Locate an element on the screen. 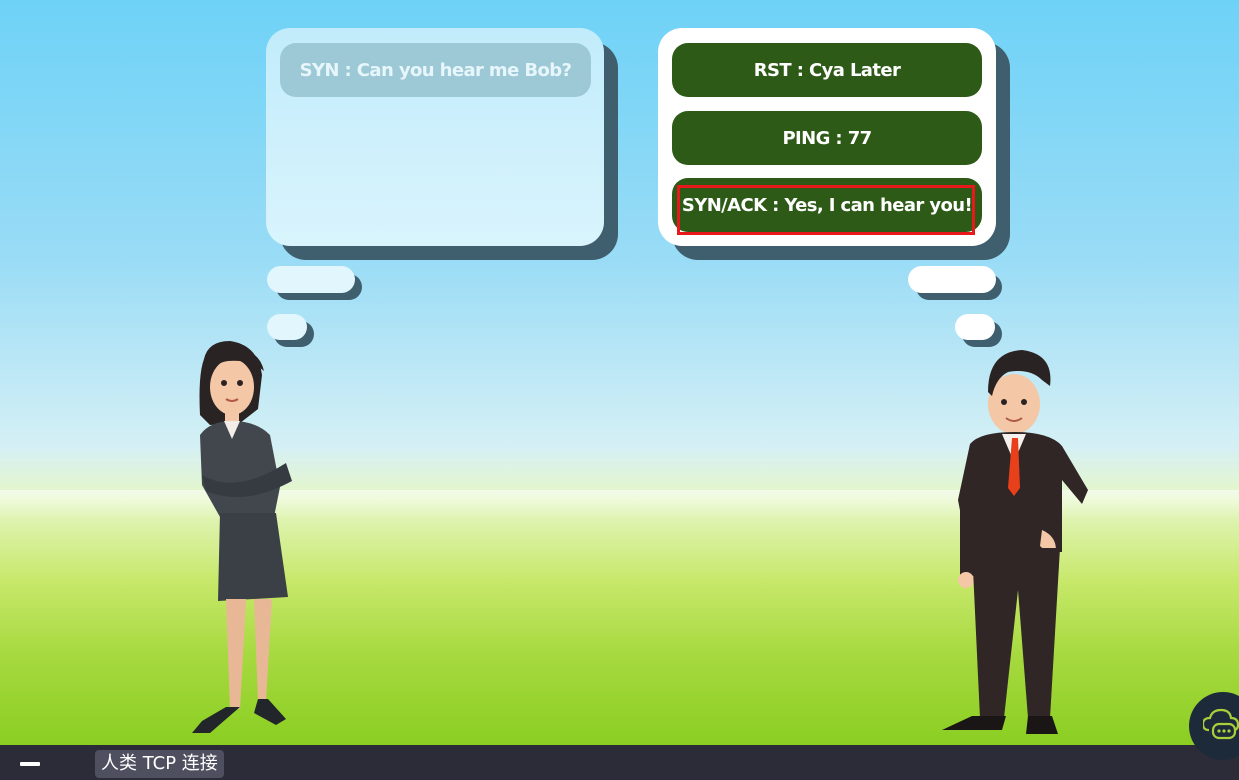 This screenshot has width=1239, height=780. minimize-icon is located at coordinates (30, 764).